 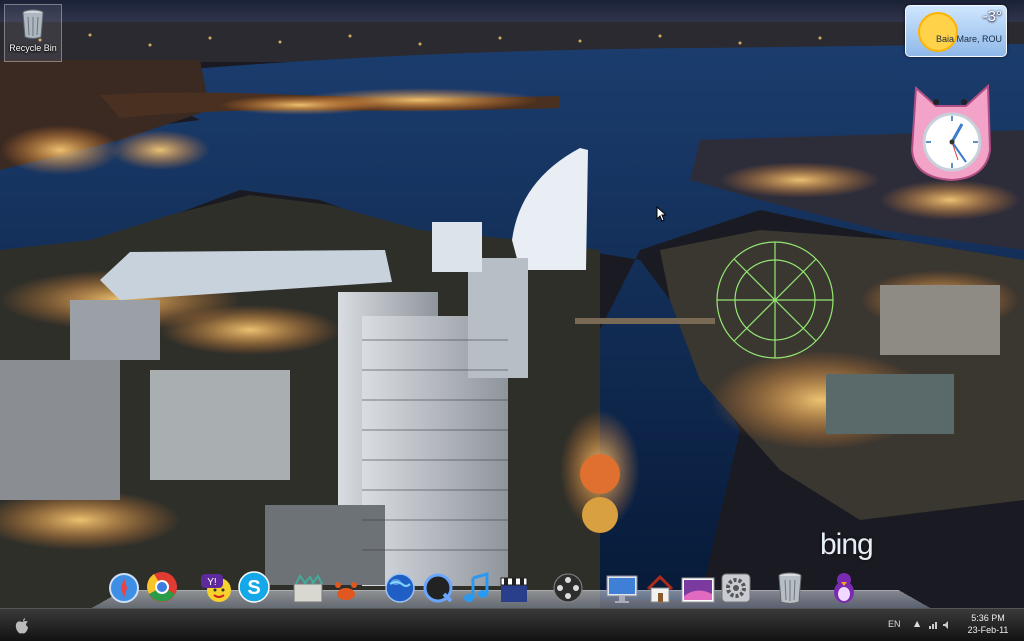 I want to click on movie-clapper-icon, so click(x=514, y=589).